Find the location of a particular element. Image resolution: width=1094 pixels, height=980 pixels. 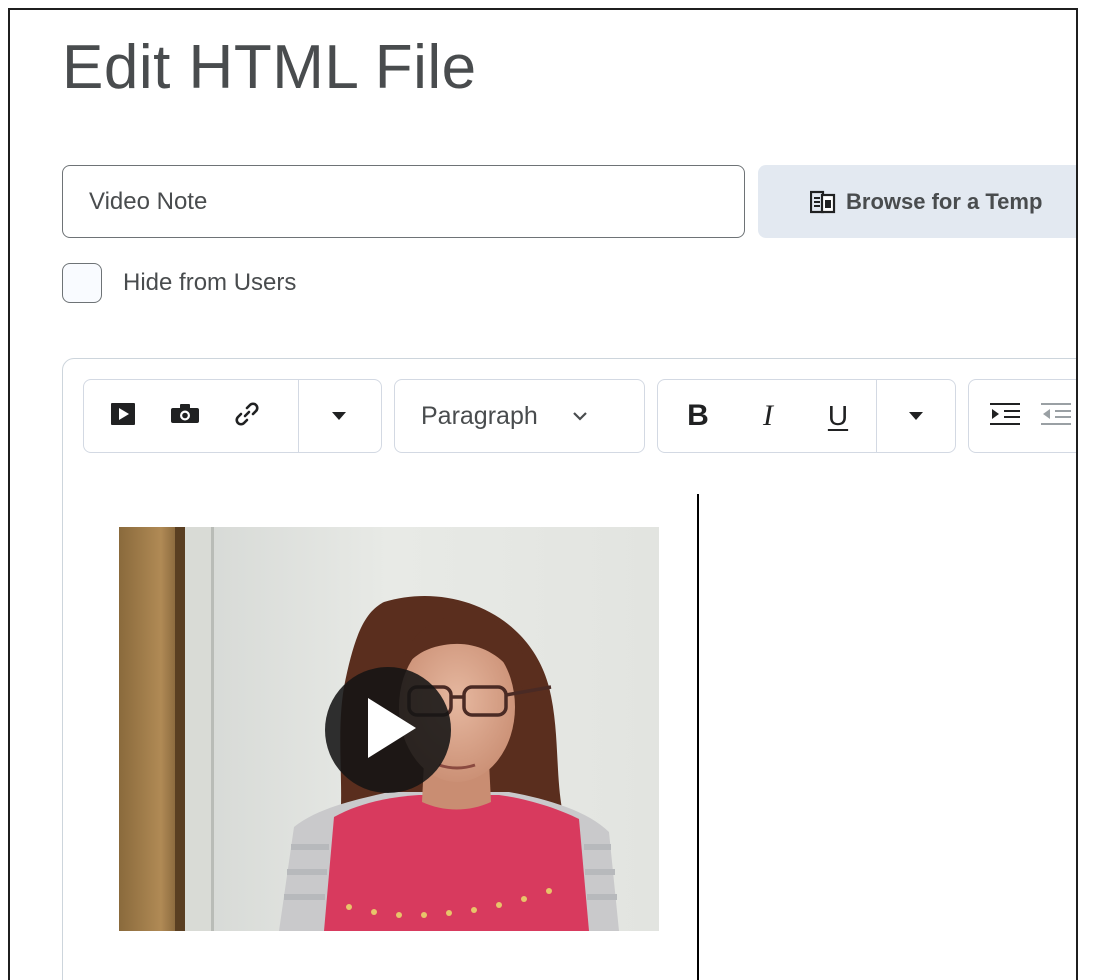

format-select: Paragraph is located at coordinates (491, 416).